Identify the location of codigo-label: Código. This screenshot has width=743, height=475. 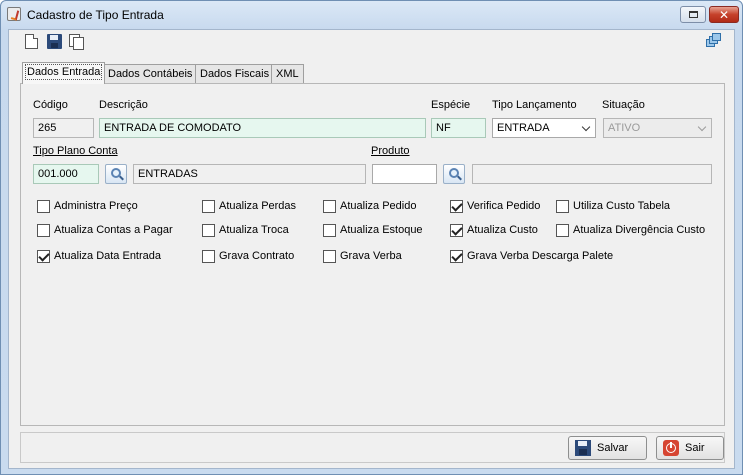
(50, 105).